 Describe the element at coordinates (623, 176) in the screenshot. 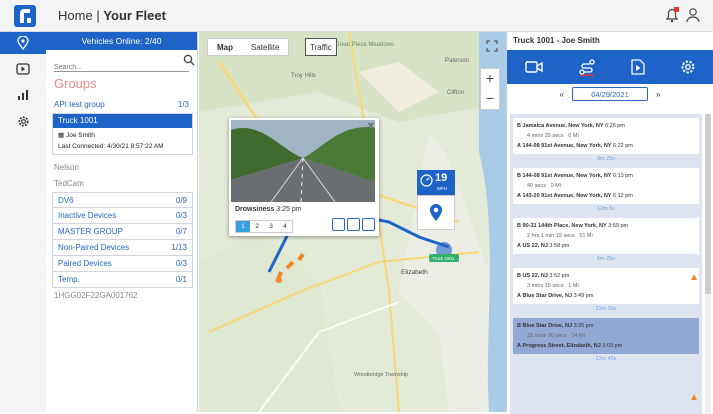

I see `trip-end-time: 6:13 pm` at that location.